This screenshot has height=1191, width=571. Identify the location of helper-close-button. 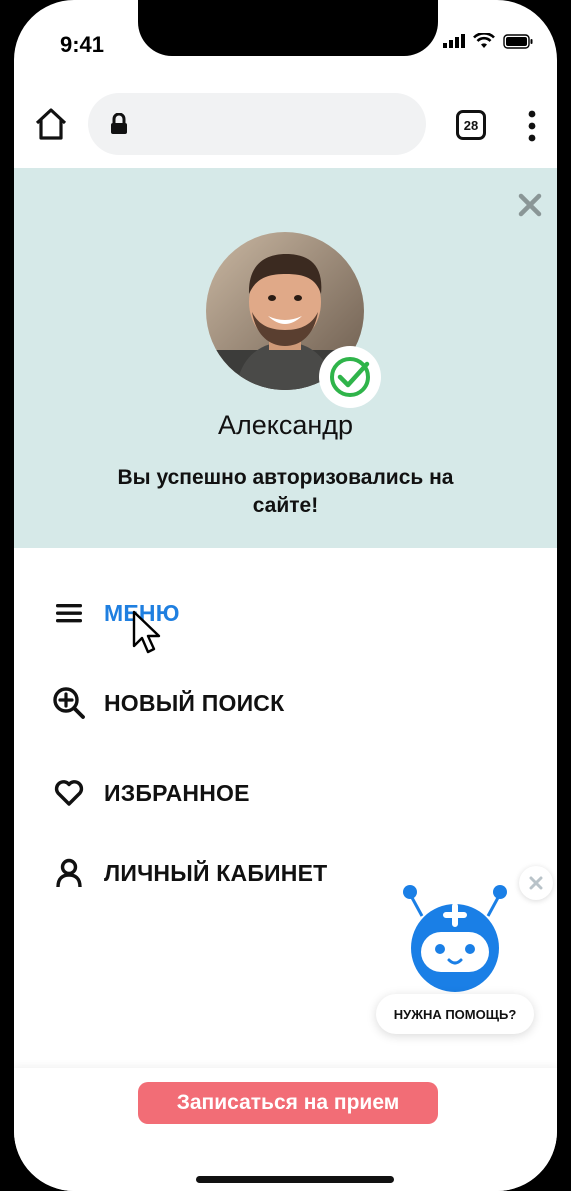
(536, 883).